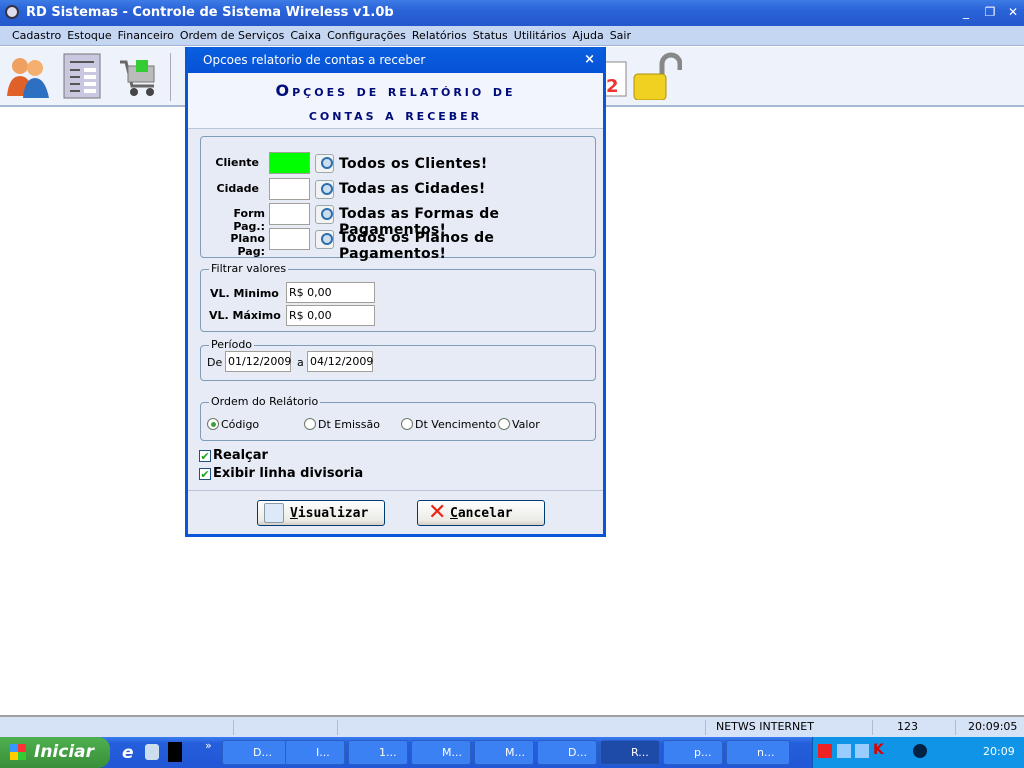  I want to click on cidade-field, so click(289, 189).